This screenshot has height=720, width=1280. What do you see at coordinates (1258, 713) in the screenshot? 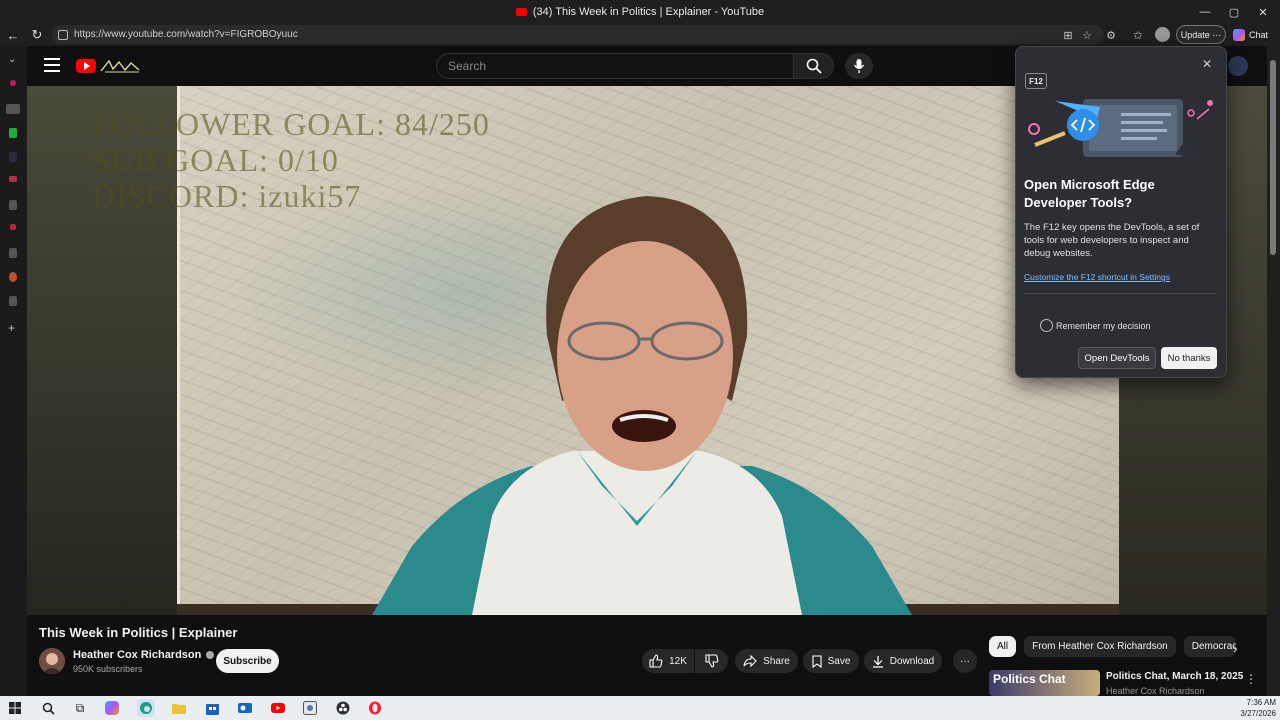
I see `clock-date: 3/27/2026` at bounding box center [1258, 713].